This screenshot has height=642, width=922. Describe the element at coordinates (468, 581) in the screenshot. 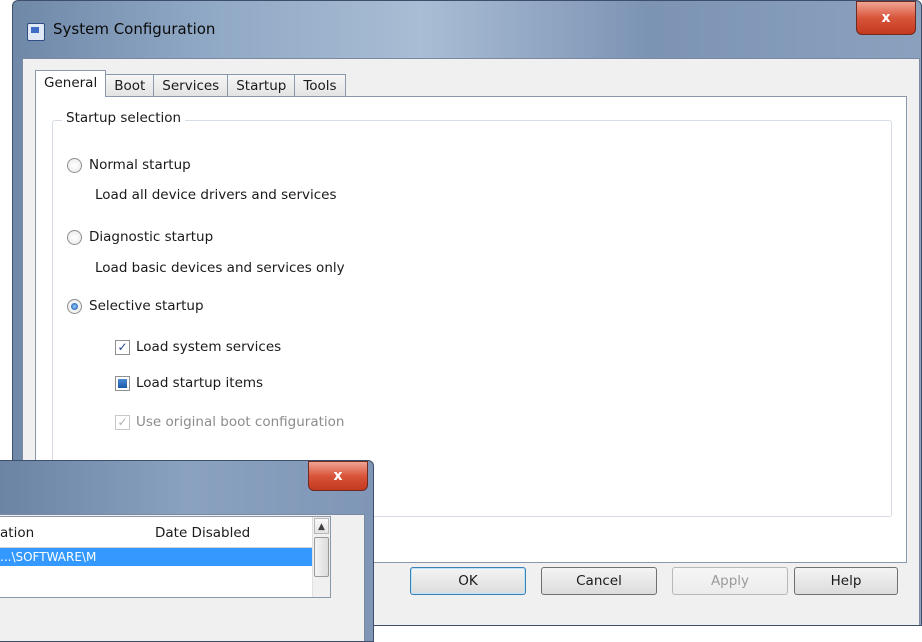

I see `ok-button: OK` at that location.